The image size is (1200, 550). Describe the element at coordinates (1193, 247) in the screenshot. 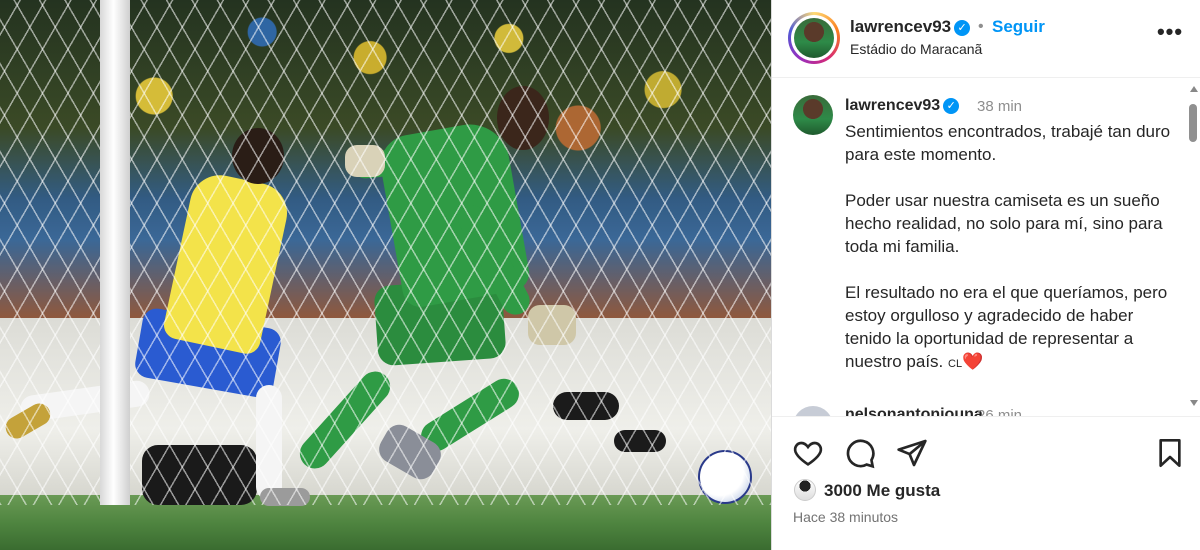

I see `comments-scrollbar` at that location.